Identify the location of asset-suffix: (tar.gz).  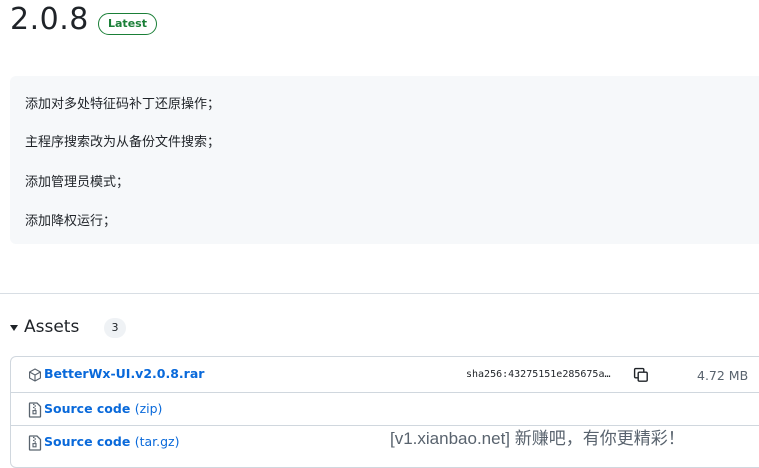
(157, 441).